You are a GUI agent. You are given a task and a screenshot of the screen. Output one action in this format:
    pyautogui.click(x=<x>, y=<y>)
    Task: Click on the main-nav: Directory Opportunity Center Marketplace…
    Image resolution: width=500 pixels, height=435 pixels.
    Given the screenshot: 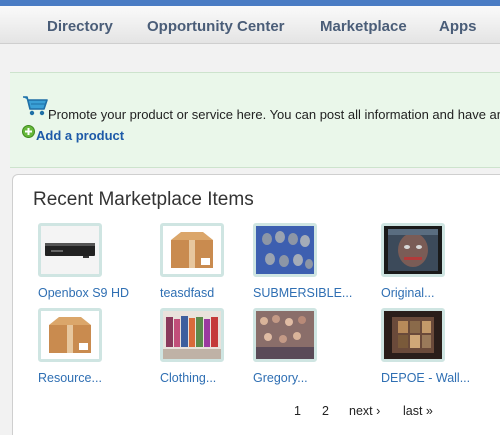 What is the action you would take?
    pyautogui.click(x=250, y=25)
    